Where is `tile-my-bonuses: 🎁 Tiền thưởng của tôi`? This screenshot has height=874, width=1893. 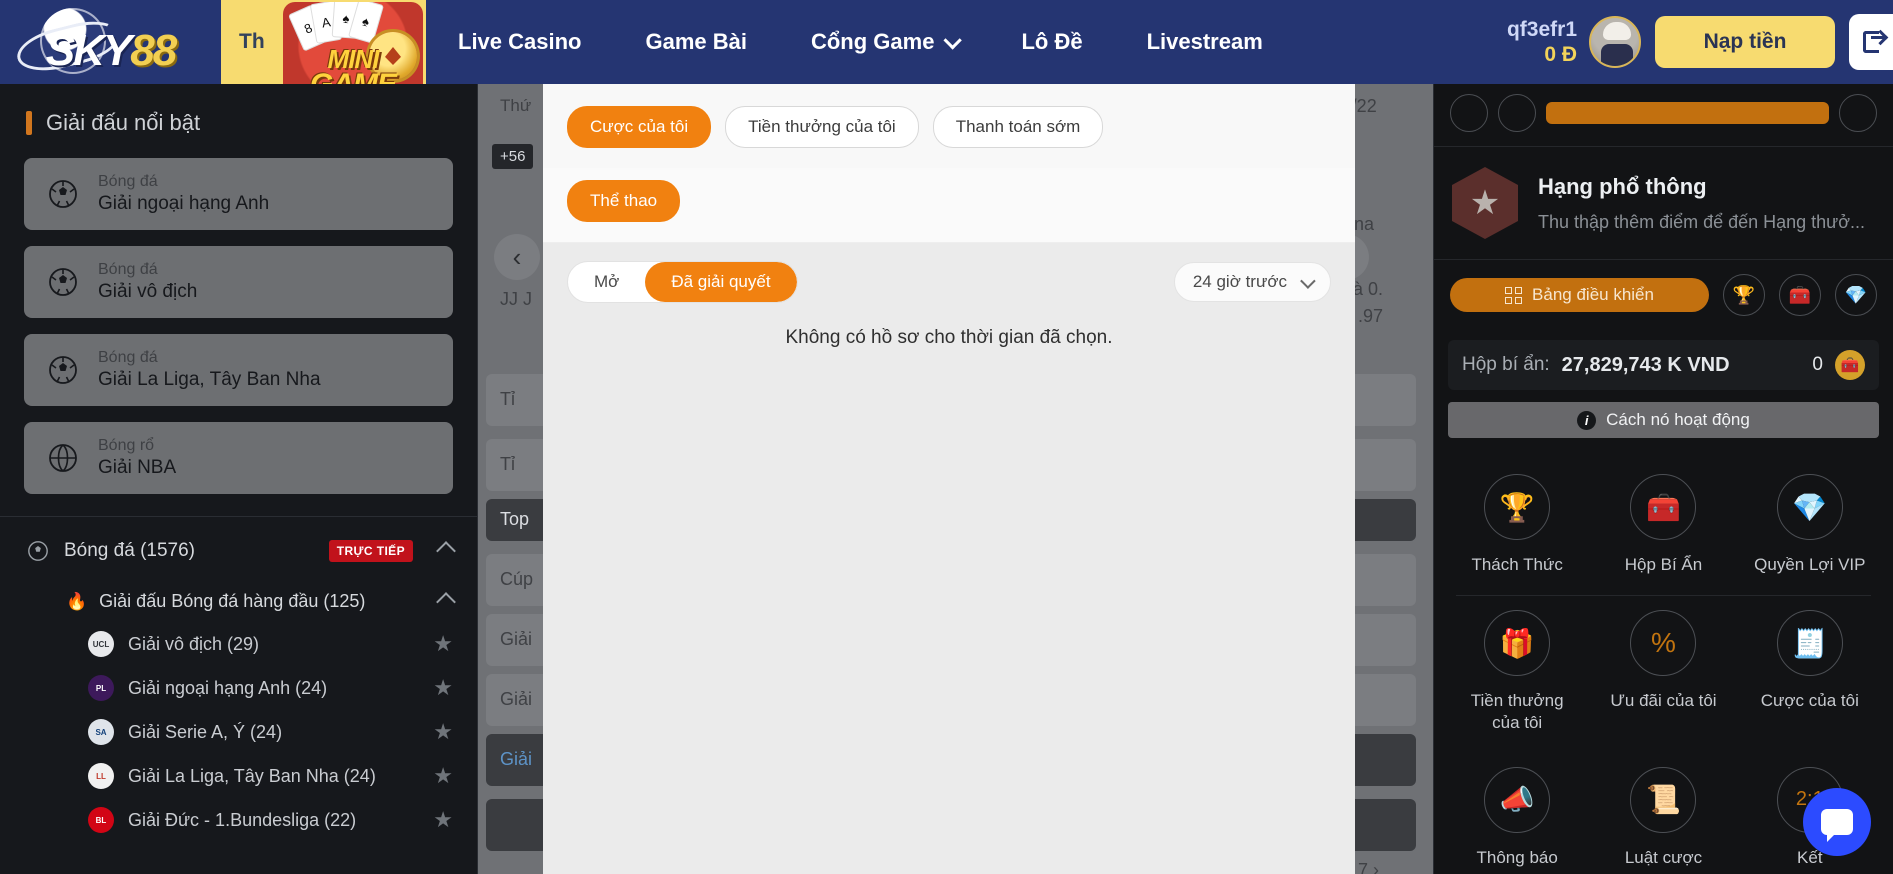 tile-my-bonuses: 🎁 Tiền thưởng của tôi is located at coordinates (1517, 674).